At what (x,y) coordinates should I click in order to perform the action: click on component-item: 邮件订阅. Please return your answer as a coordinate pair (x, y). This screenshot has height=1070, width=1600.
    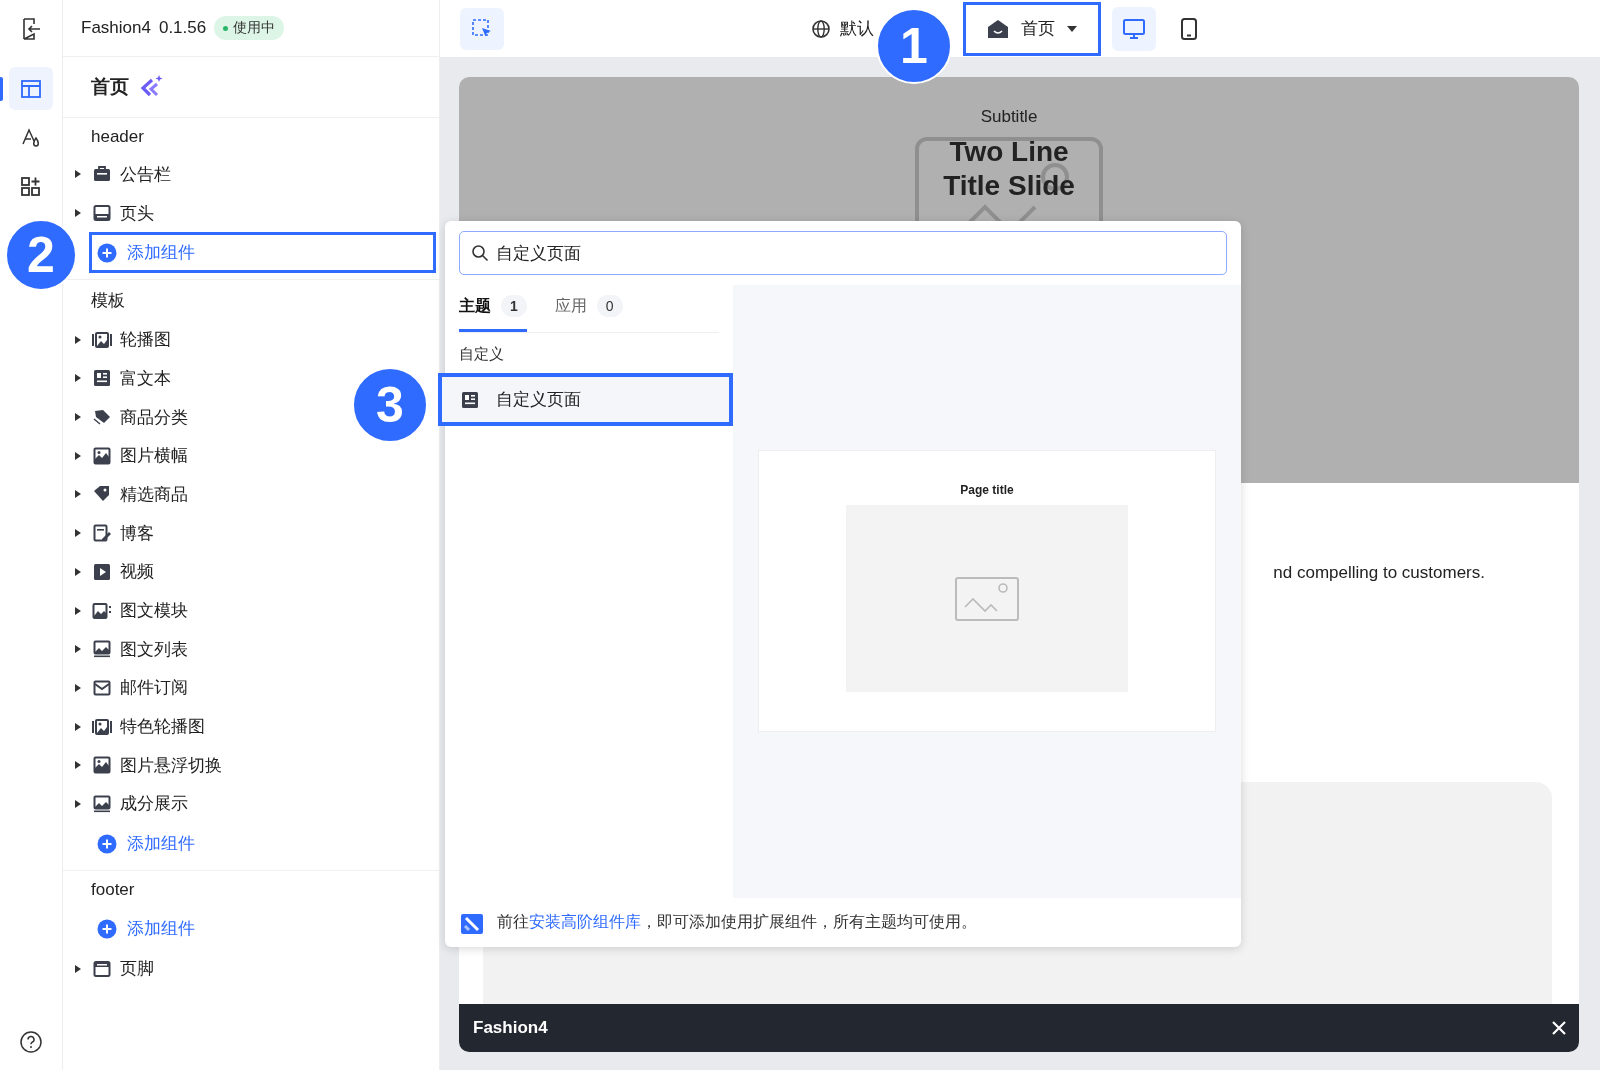
    Looking at the image, I should click on (154, 688).